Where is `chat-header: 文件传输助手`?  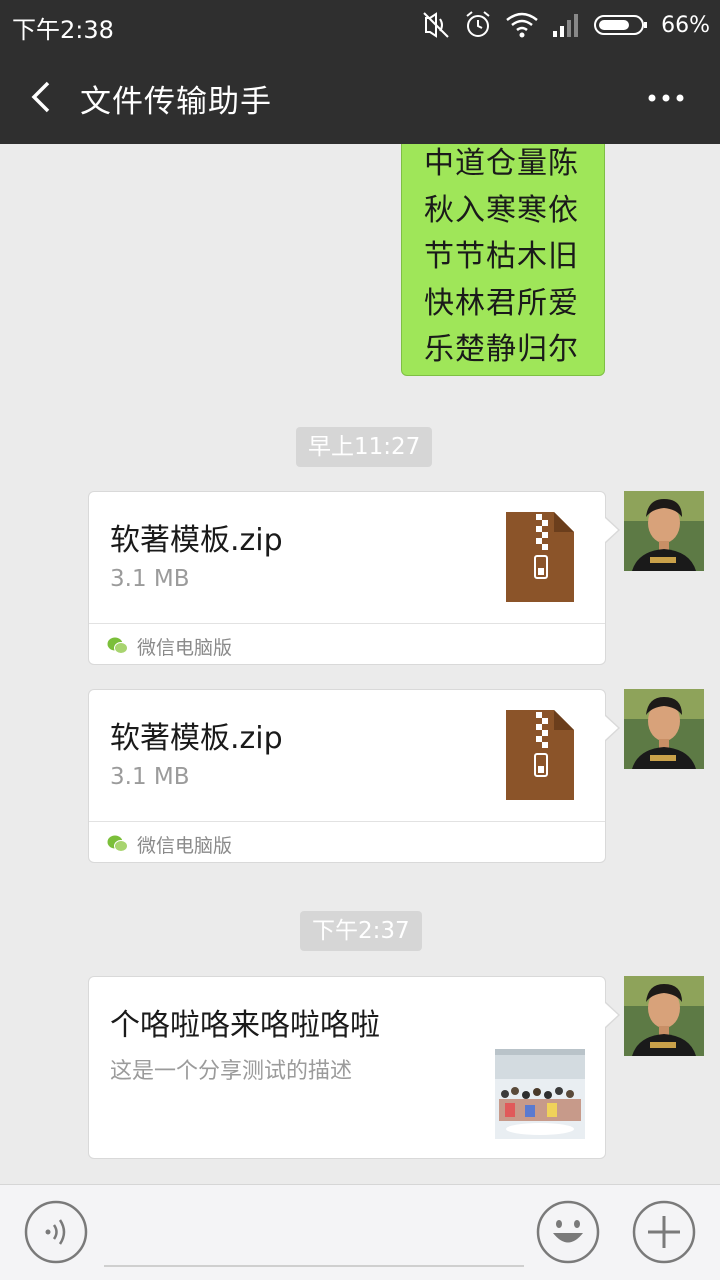
chat-header: 文件传输助手 is located at coordinates (360, 97).